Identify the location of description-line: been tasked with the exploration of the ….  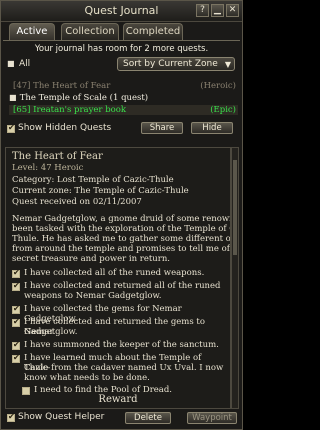
(121, 229).